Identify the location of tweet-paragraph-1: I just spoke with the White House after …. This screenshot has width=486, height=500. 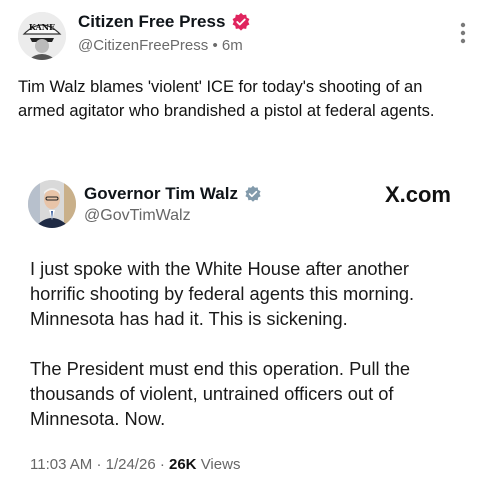
(222, 293).